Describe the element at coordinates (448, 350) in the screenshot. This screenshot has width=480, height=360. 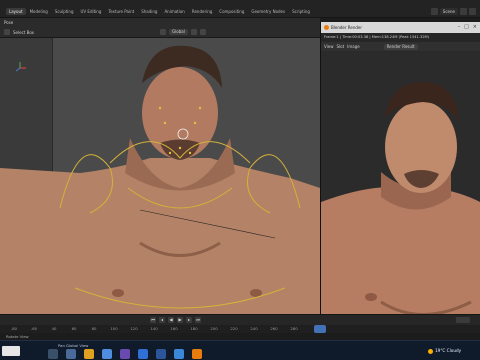
I see `weather-text: 19°C Cloudy` at that location.